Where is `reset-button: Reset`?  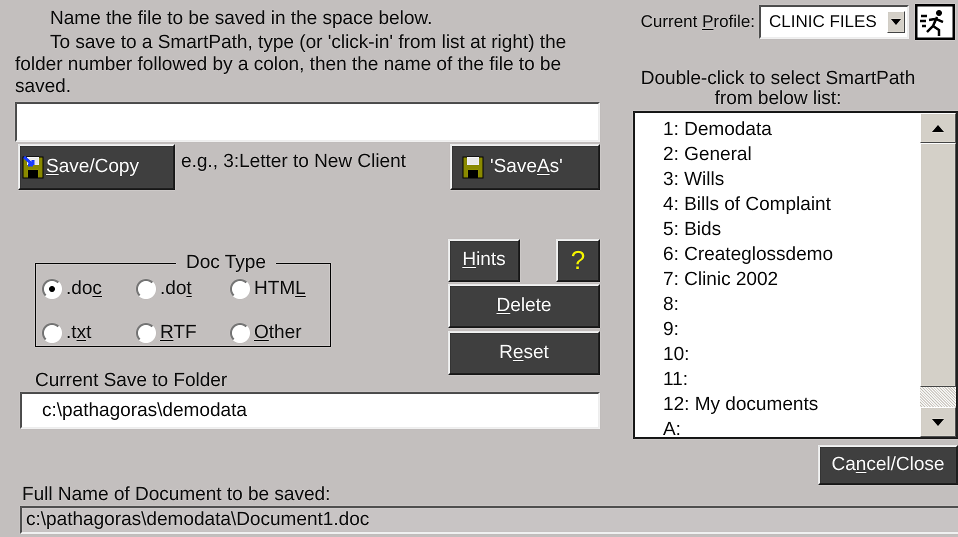 reset-button: Reset is located at coordinates (524, 353).